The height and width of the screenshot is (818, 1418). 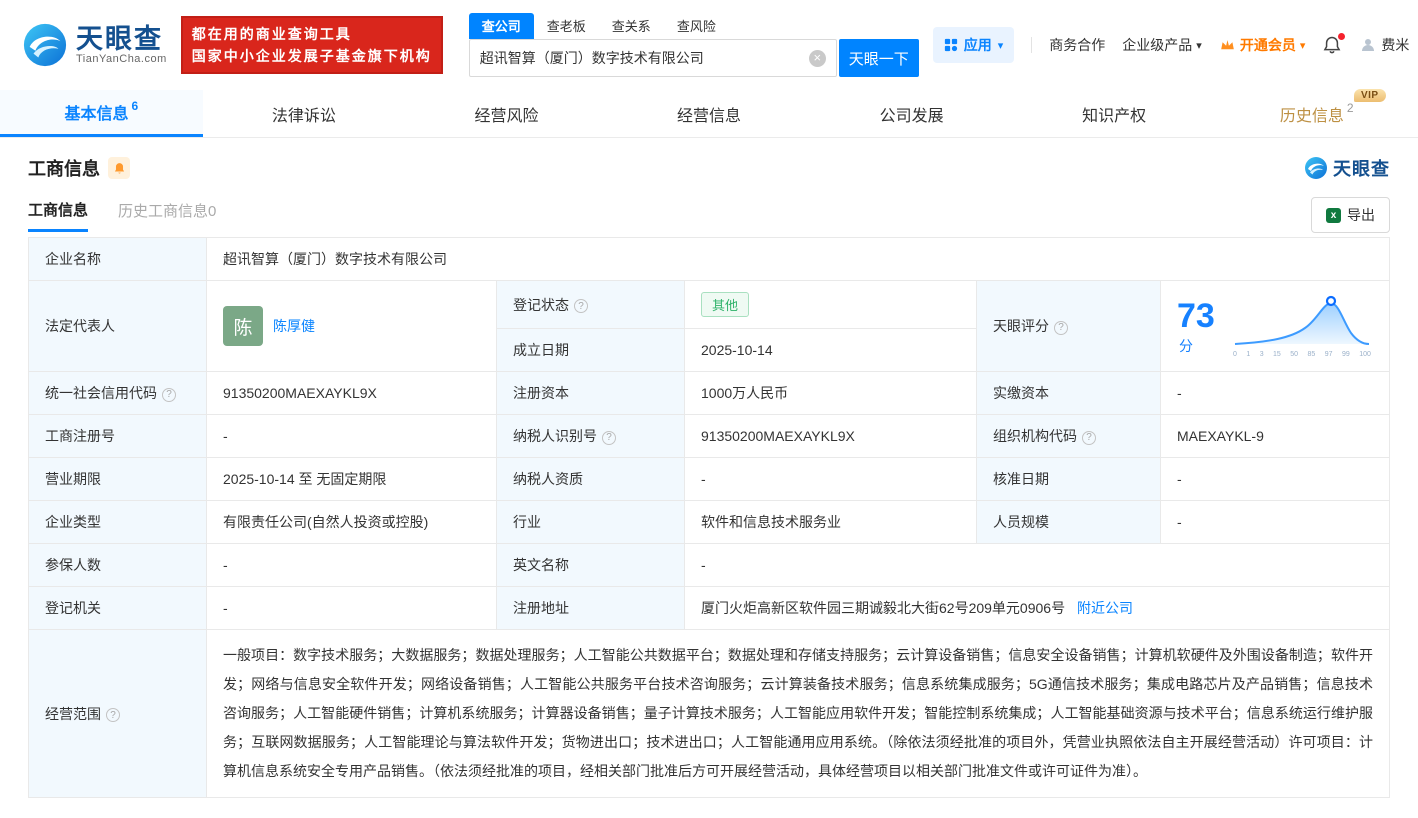 What do you see at coordinates (73, 713) in the screenshot?
I see `field-label-text: 经营范围` at bounding box center [73, 713].